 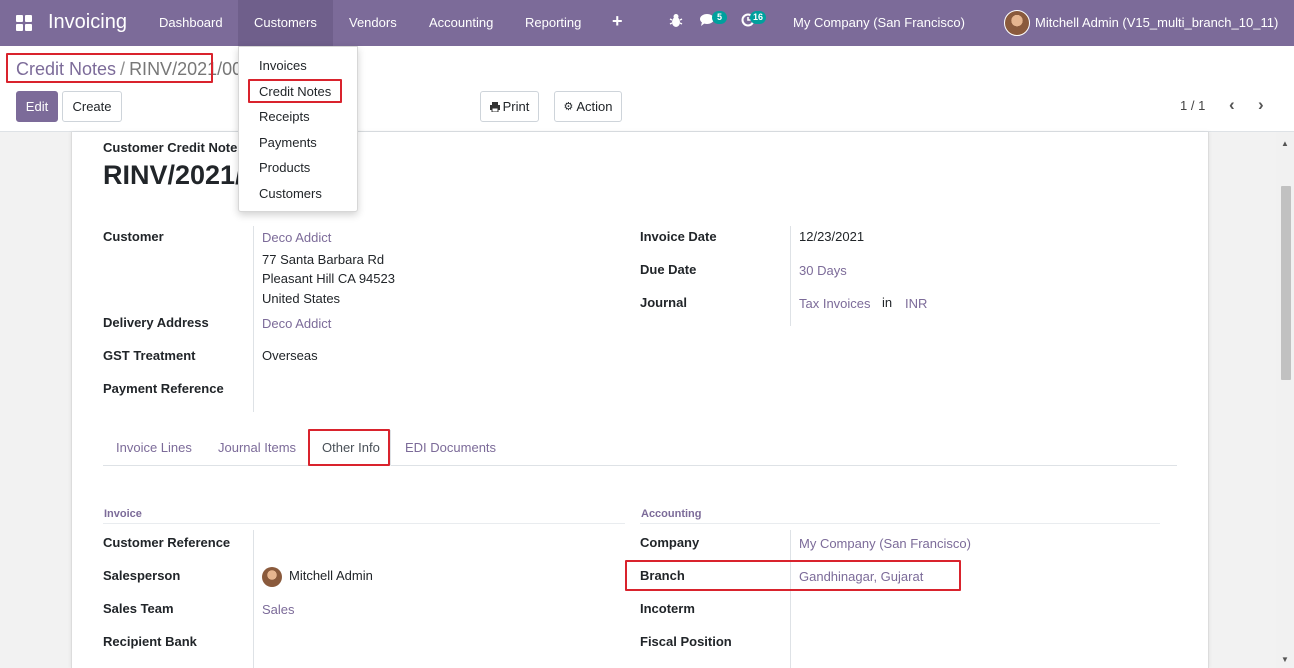 I want to click on customer-link: Deco Addict, so click(x=296, y=237).